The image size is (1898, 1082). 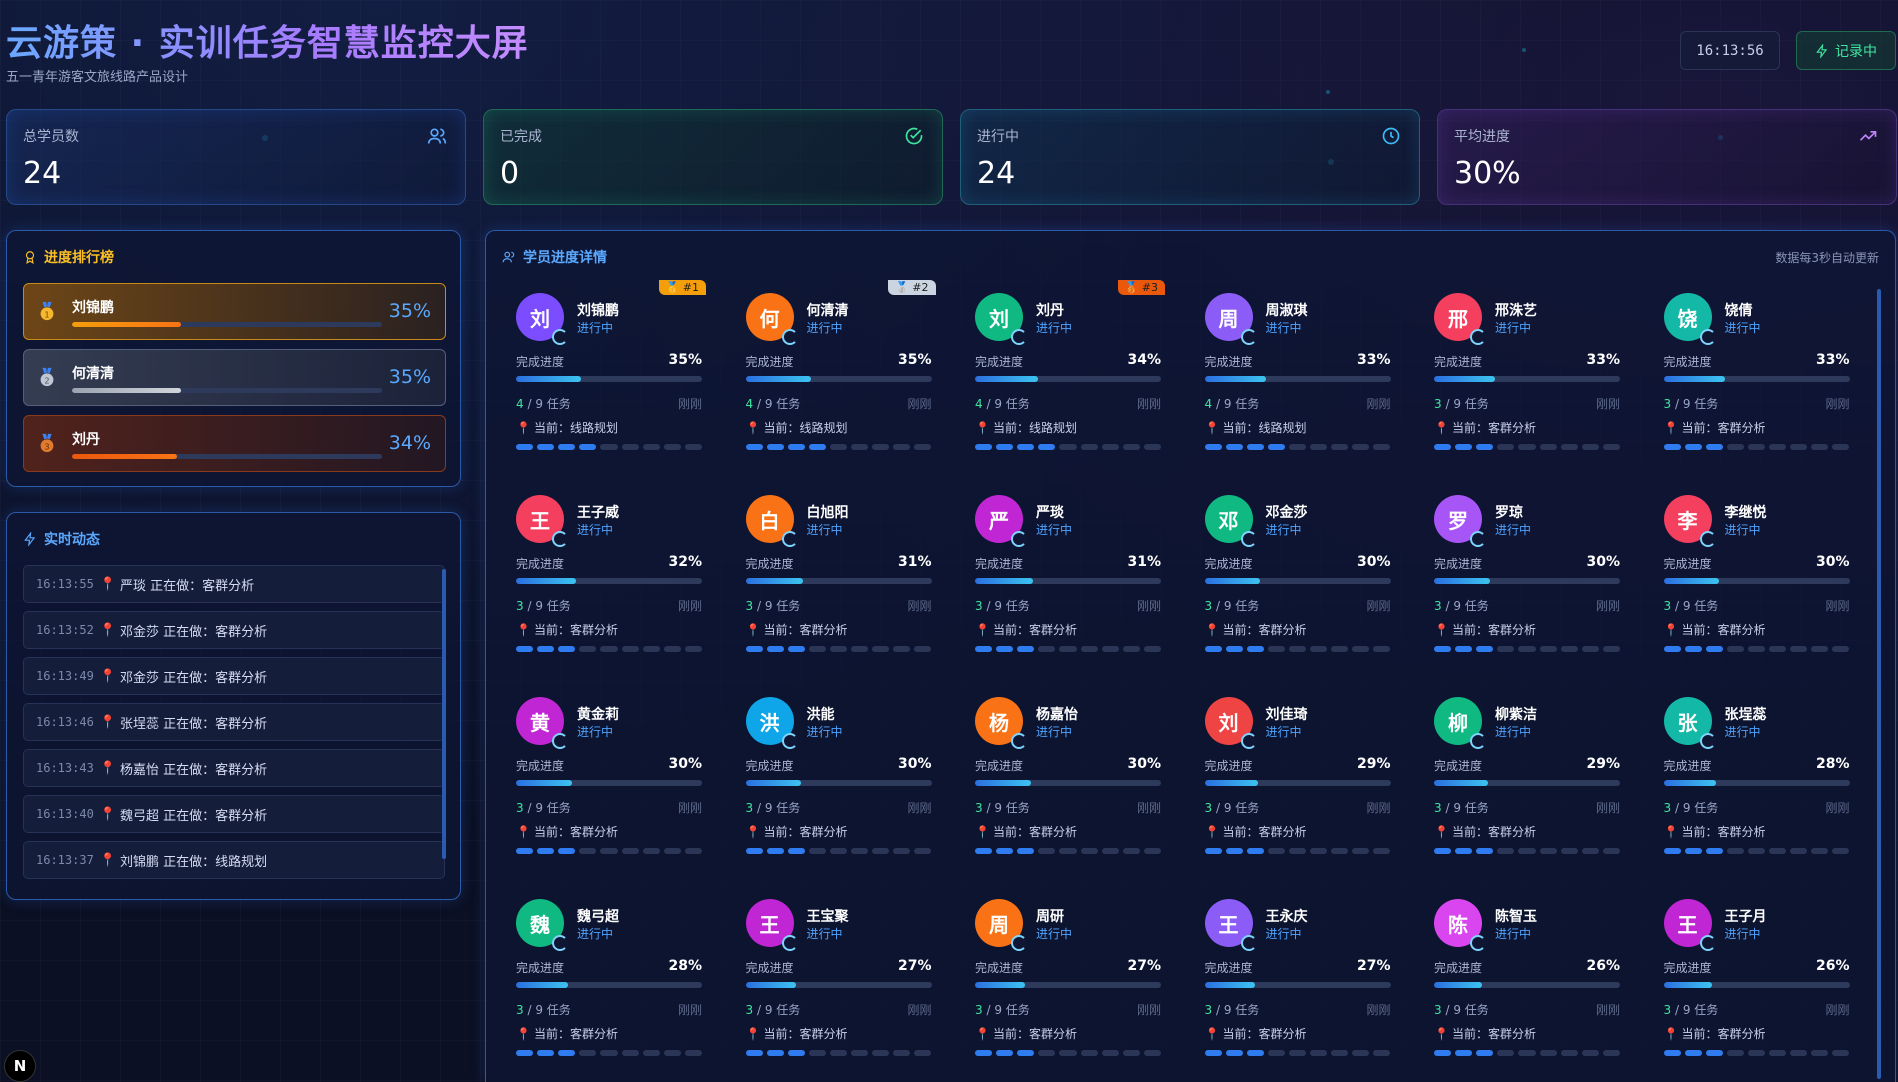 I want to click on student-card: 饶饶倩 进行中 完成进度 33% 3 / 9 任务 刚刚 📍 当前：客群分析, so click(x=1756, y=369).